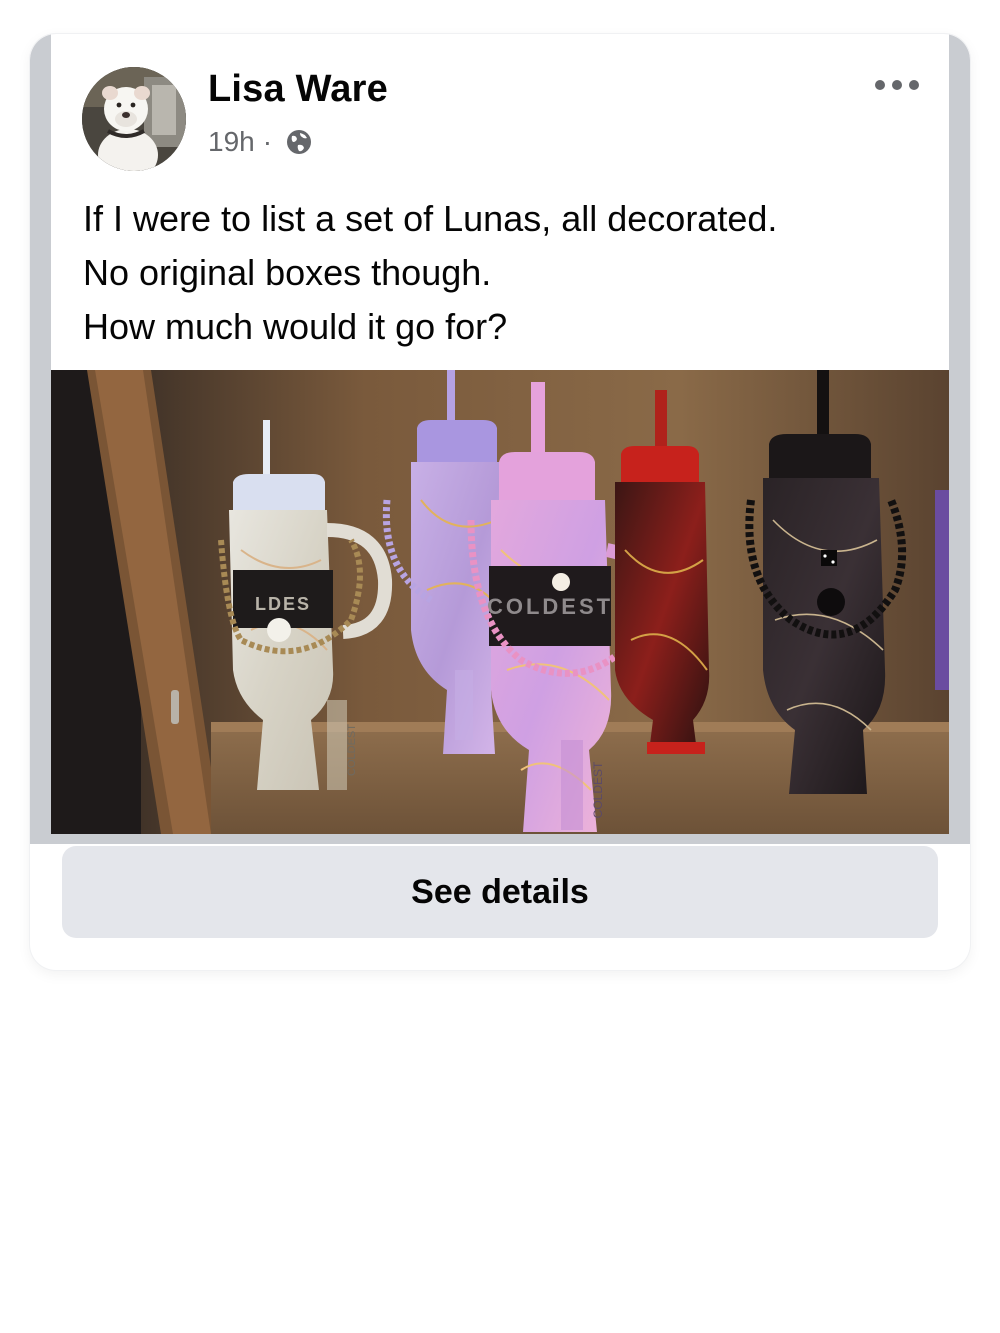 Image resolution: width=1000 pixels, height=1333 pixels. Describe the element at coordinates (299, 142) in the screenshot. I see `globe-icon` at that location.